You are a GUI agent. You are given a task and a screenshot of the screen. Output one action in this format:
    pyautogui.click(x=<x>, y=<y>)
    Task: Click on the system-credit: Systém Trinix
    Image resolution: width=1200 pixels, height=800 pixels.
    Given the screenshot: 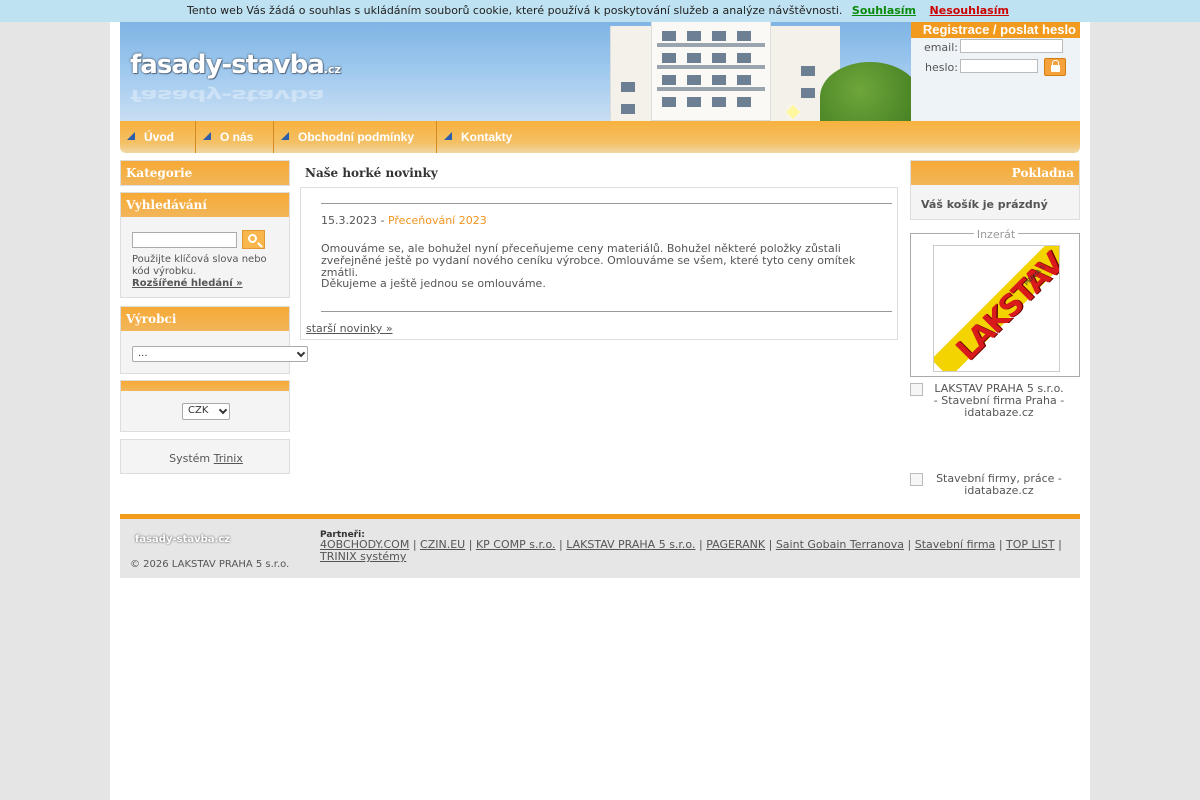 What is the action you would take?
    pyautogui.click(x=206, y=458)
    